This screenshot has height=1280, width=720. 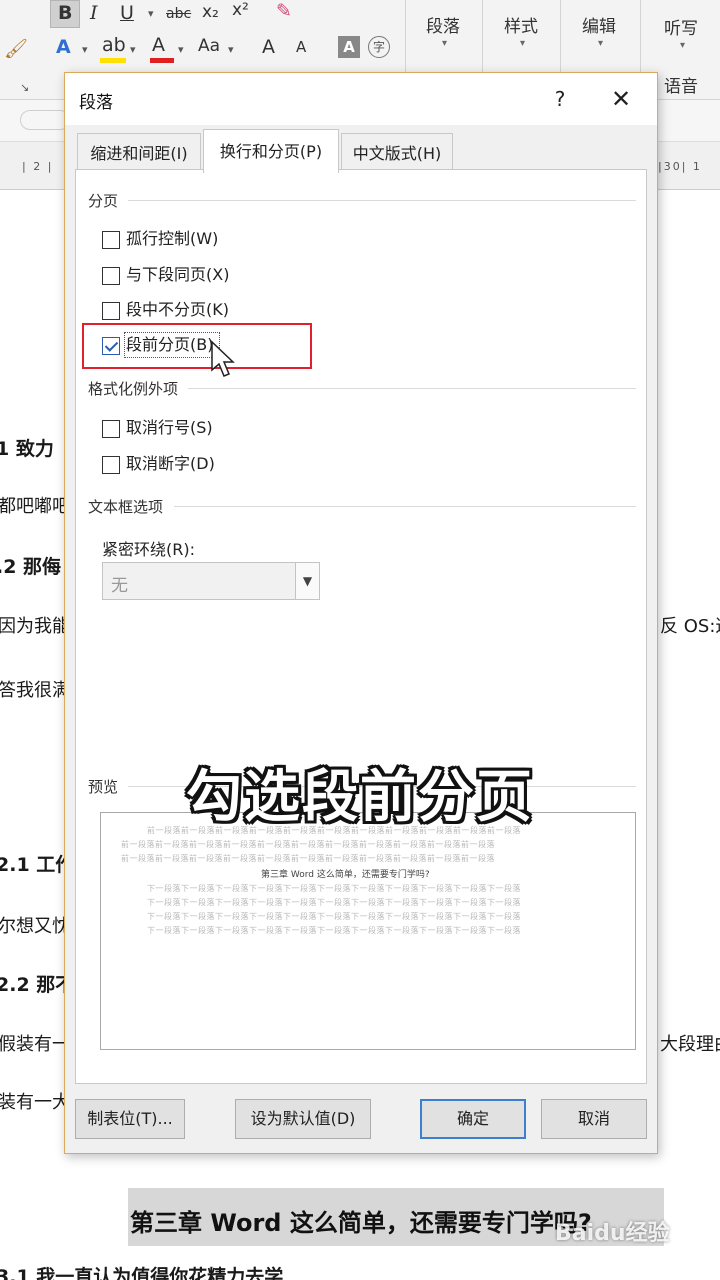 What do you see at coordinates (24, 87) in the screenshot?
I see `font-dialog-launcher-icon: ↘` at bounding box center [24, 87].